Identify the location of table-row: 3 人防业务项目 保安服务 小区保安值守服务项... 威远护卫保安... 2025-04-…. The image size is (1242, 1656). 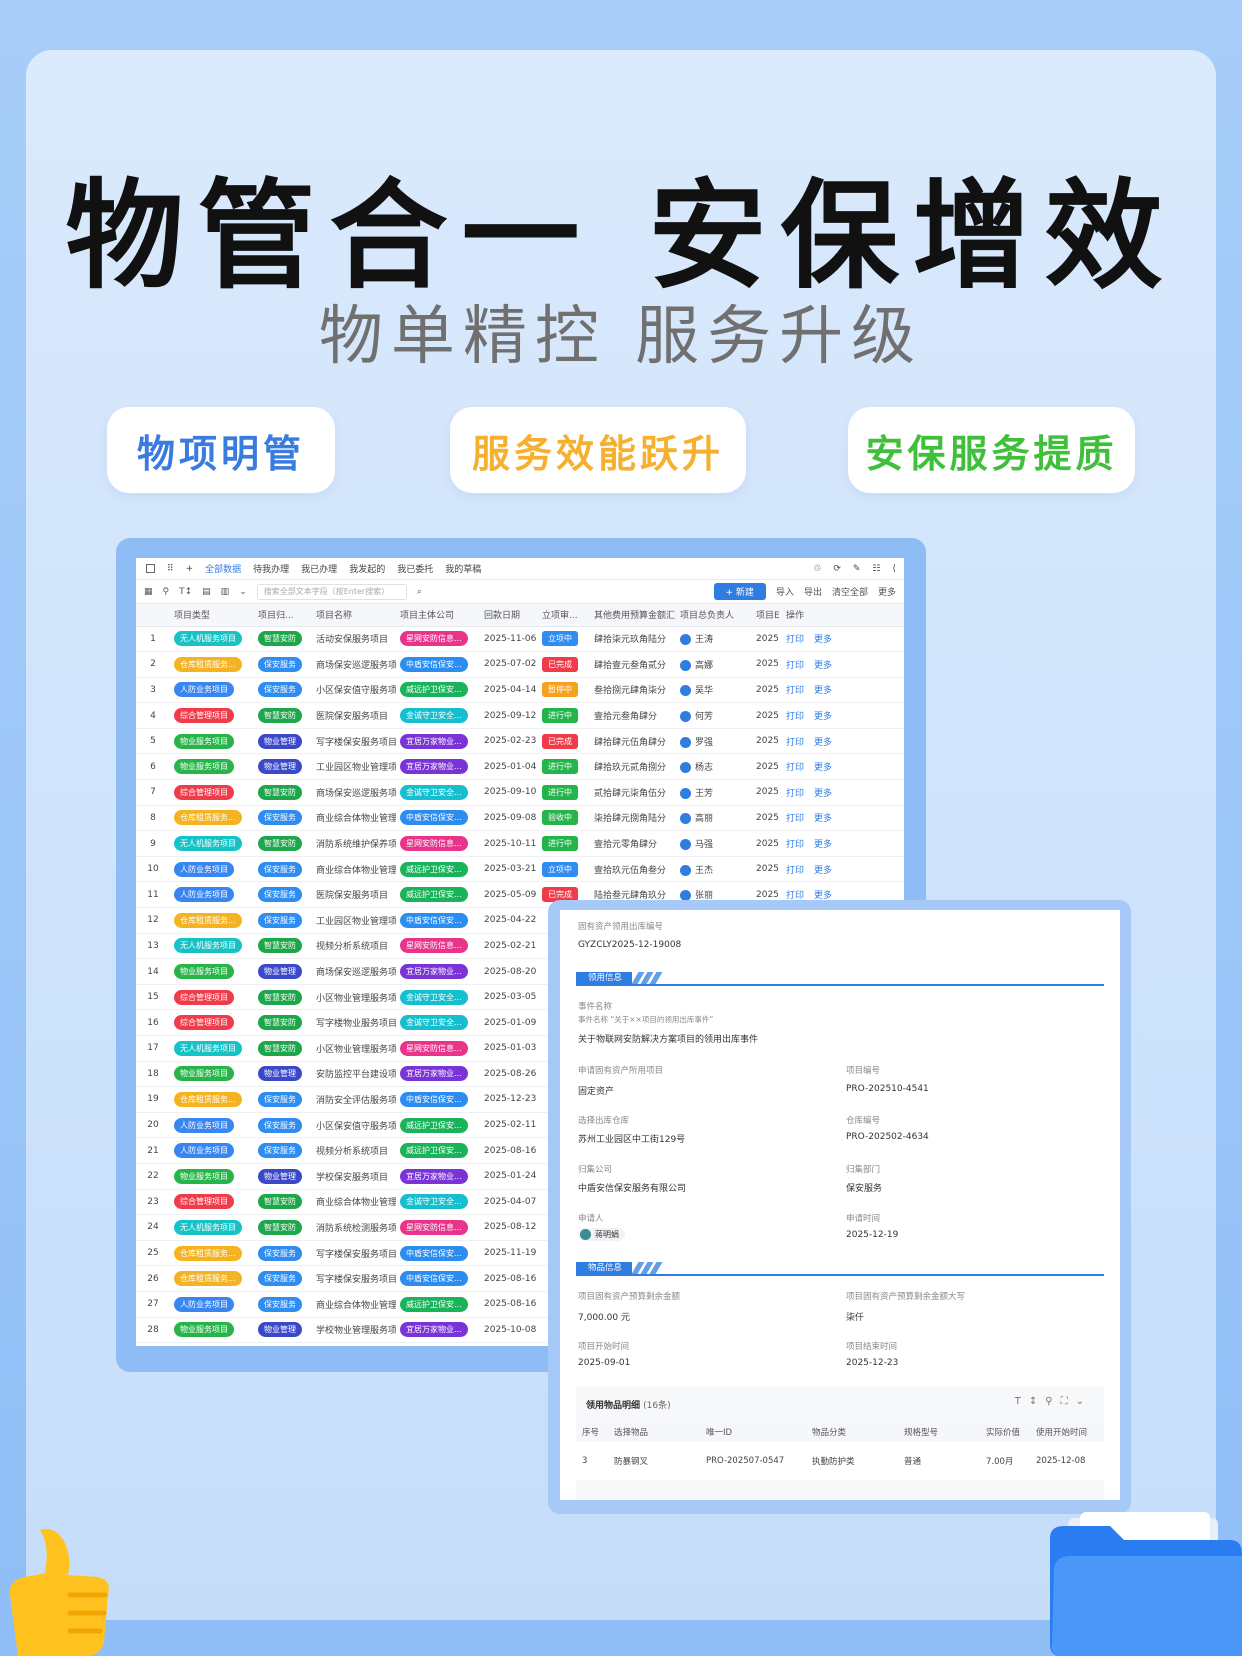
(520, 690).